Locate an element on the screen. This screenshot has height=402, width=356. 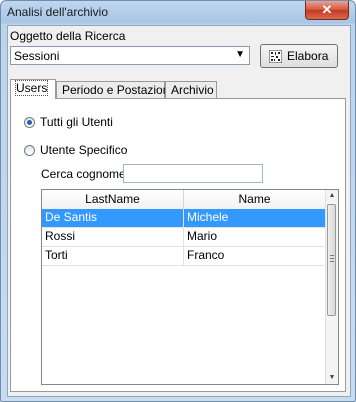
elabora-button: Elabora is located at coordinates (299, 56).